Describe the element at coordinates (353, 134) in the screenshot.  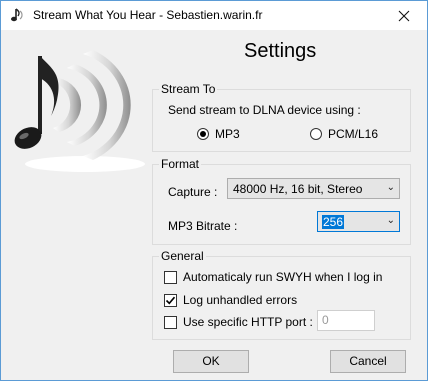
I see `pcm-l16-radio-label: PCM/L16` at that location.